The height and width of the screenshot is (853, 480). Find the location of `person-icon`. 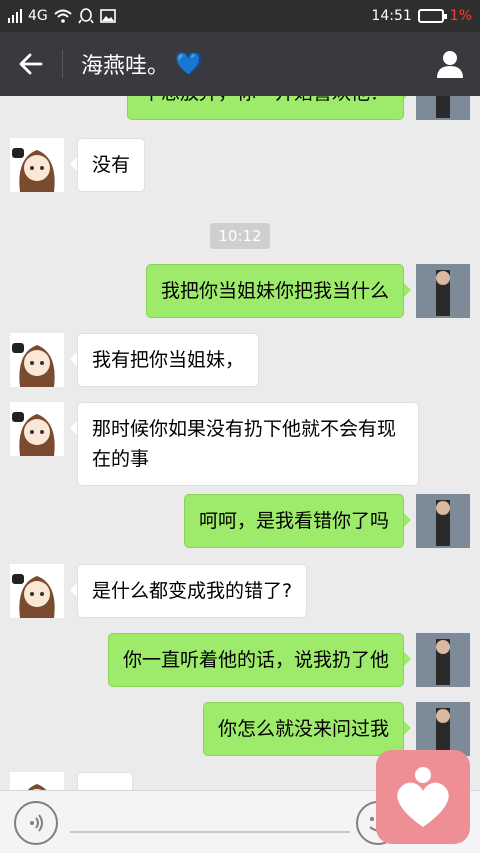

person-icon is located at coordinates (450, 64).